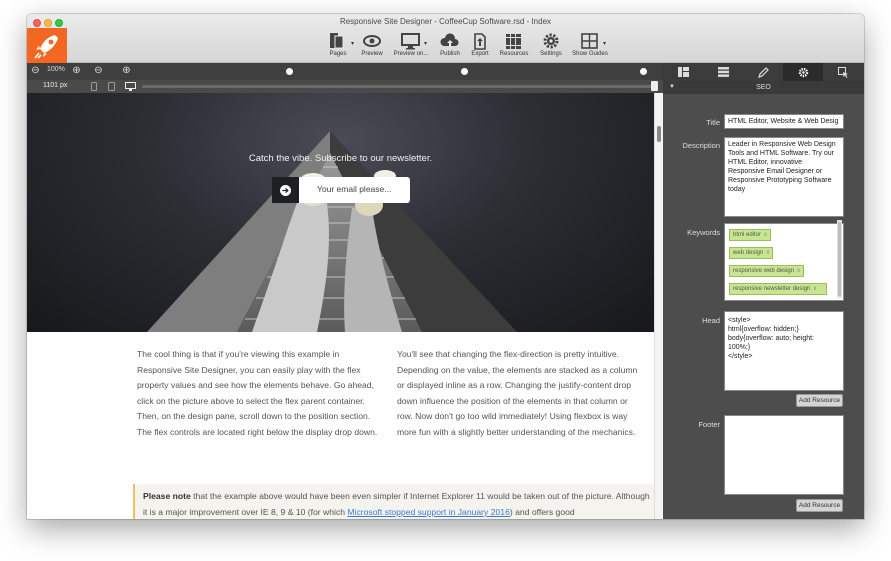 This screenshot has height=561, width=891. I want to click on eye-icon, so click(372, 41).